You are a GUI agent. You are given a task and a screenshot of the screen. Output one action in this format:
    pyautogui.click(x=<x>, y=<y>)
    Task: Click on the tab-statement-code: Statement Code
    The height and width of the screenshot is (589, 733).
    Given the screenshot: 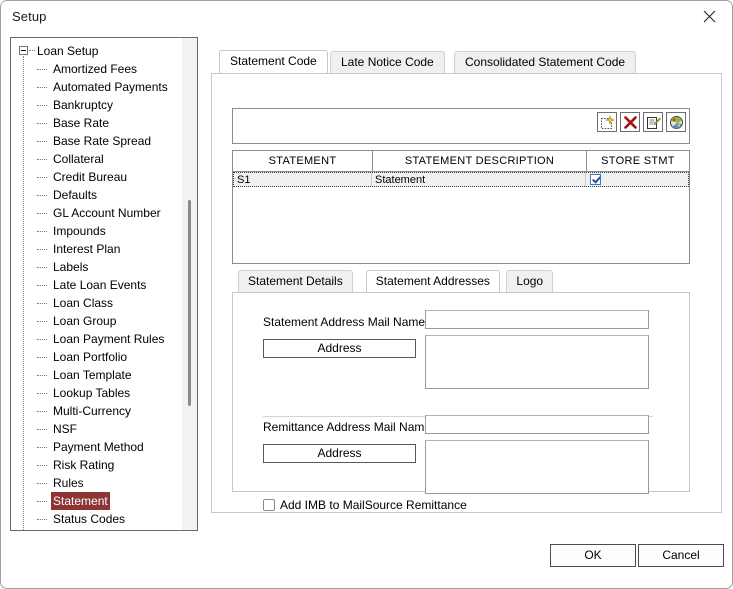 What is the action you would take?
    pyautogui.click(x=273, y=61)
    